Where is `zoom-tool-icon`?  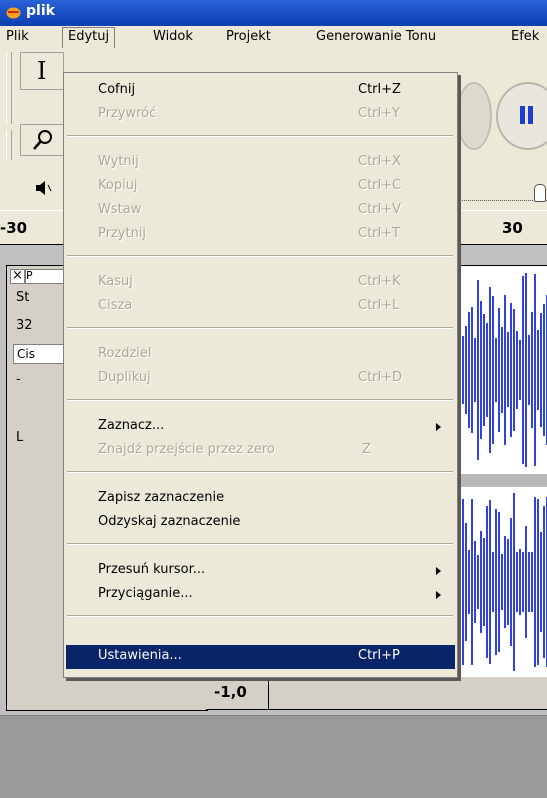 zoom-tool-icon is located at coordinates (42, 140).